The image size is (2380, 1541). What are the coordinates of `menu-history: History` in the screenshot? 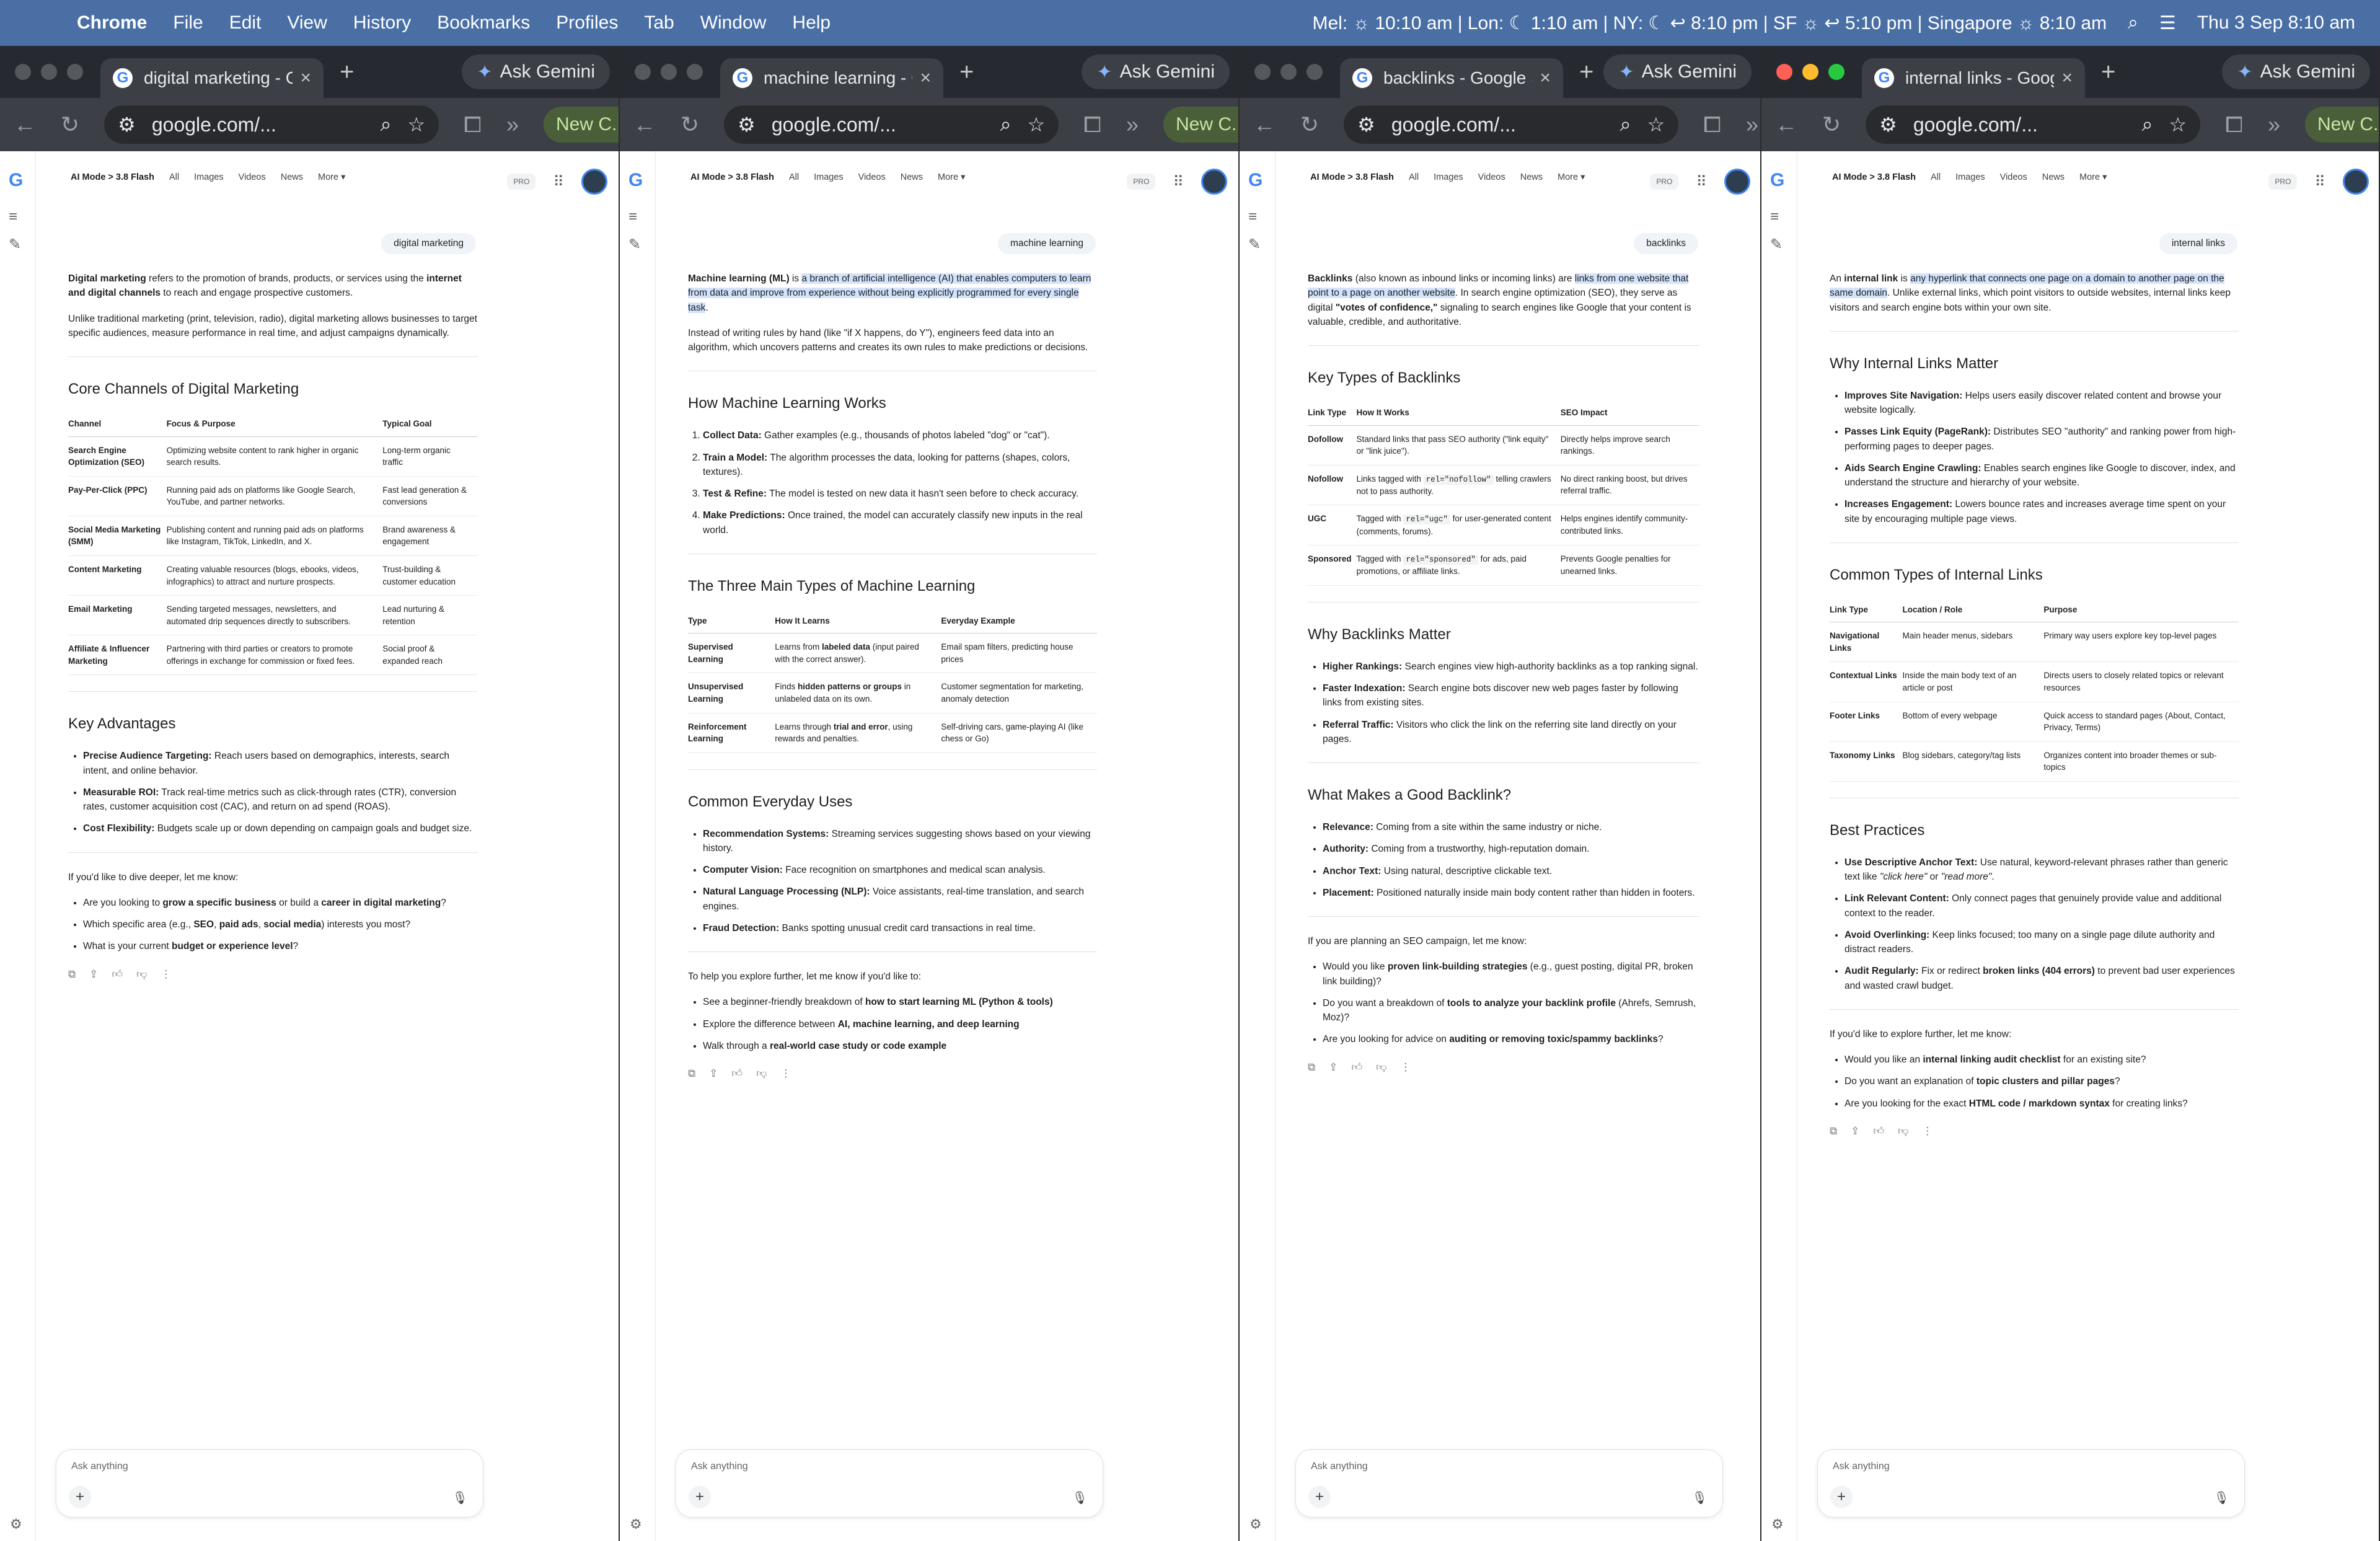 It's located at (382, 22).